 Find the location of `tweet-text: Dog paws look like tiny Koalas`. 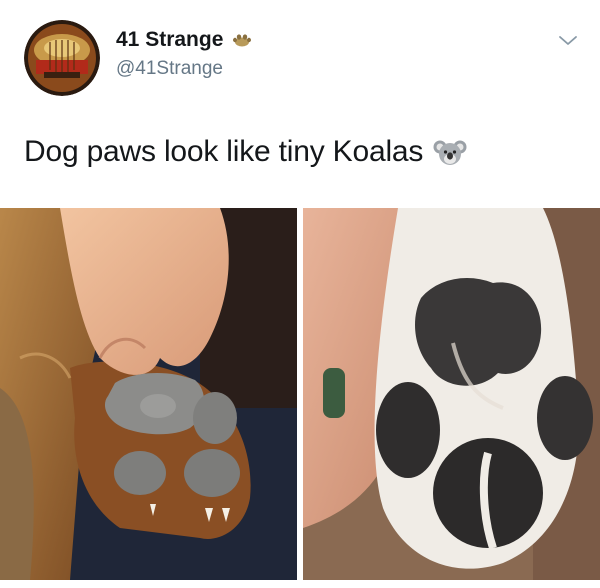

tweet-text: Dog paws look like tiny Koalas is located at coordinates (224, 151).